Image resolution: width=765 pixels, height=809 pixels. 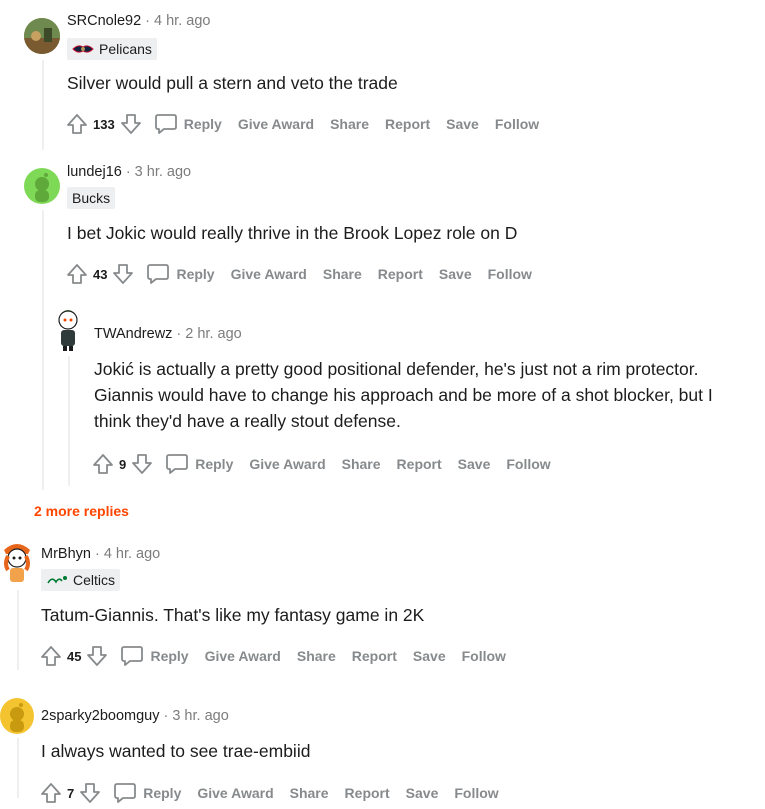 What do you see at coordinates (81, 511) in the screenshot?
I see `more-replies-link: 2 more replies` at bounding box center [81, 511].